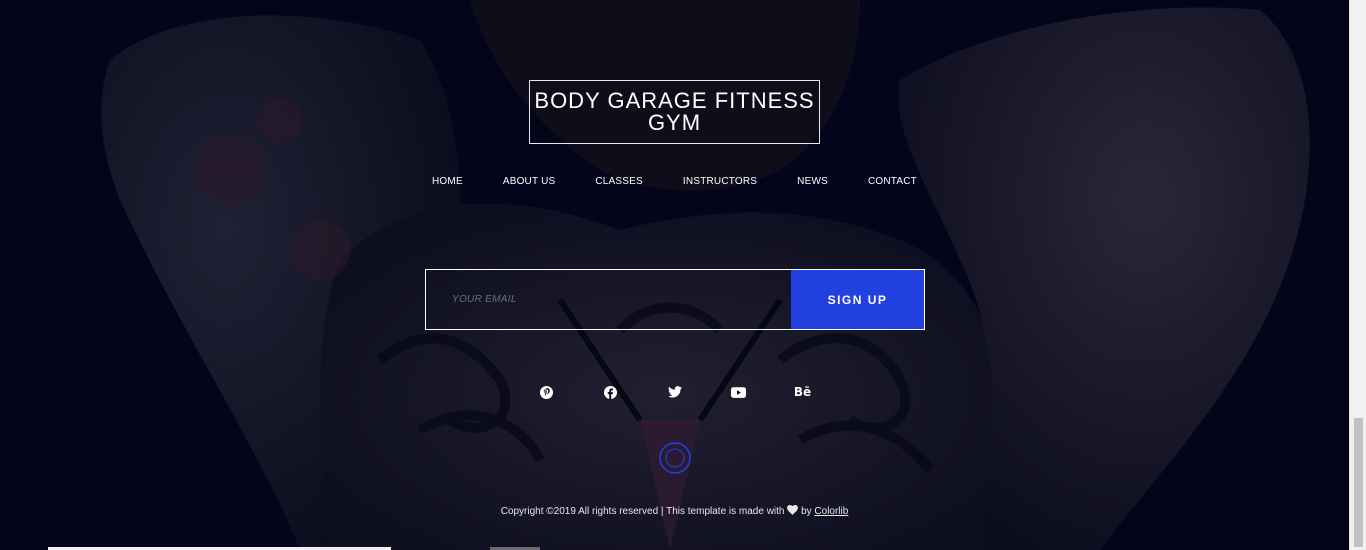  I want to click on behance-icon: Bē, so click(803, 392).